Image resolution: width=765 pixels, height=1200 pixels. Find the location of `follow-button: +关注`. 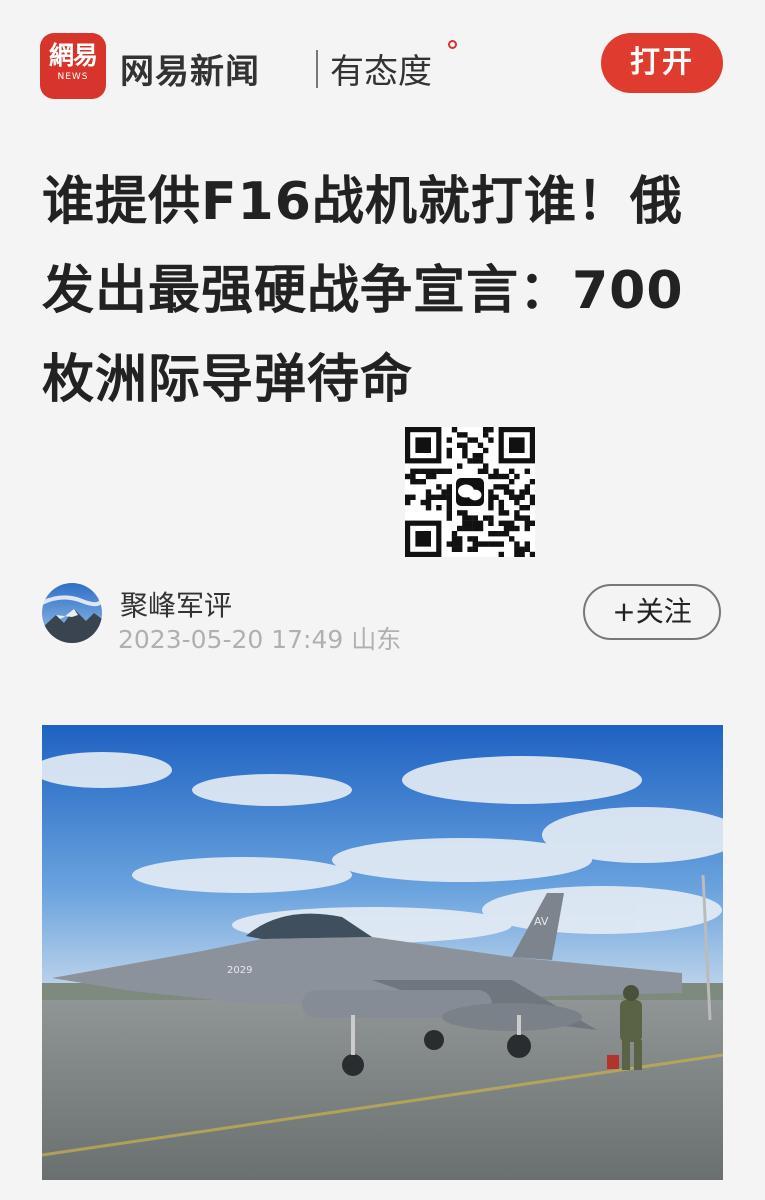

follow-button: +关注 is located at coordinates (652, 612).